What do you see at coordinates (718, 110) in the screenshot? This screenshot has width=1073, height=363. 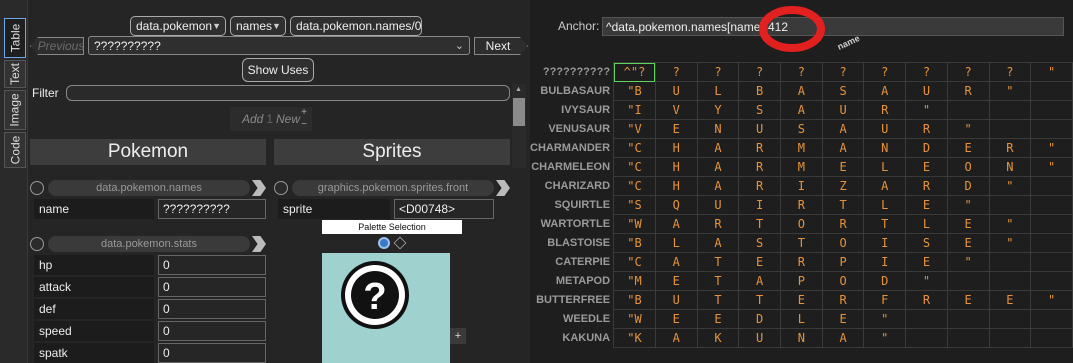 I see `table-cell: Y` at bounding box center [718, 110].